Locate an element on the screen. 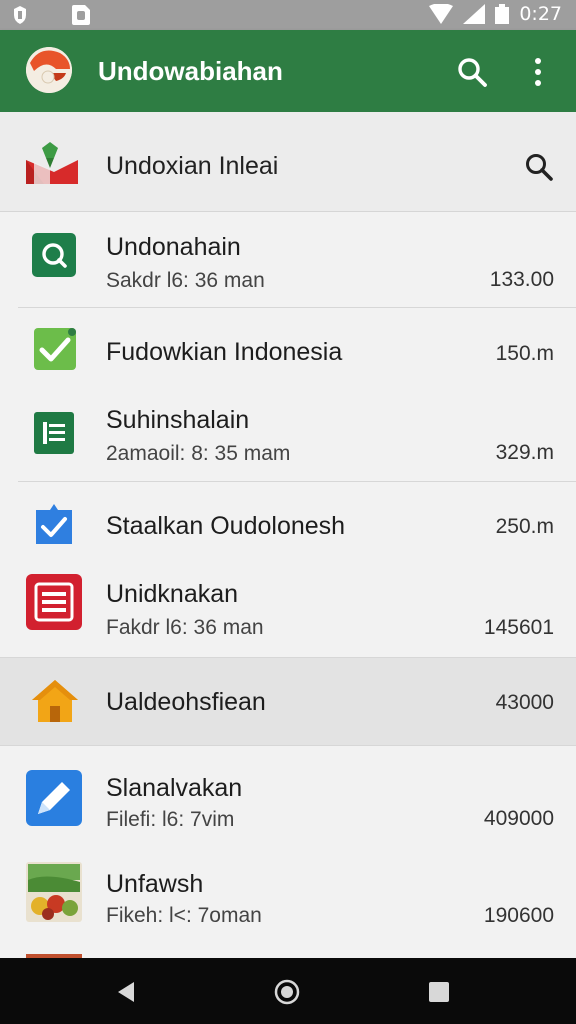  item-value: 145601 is located at coordinates (518, 627).